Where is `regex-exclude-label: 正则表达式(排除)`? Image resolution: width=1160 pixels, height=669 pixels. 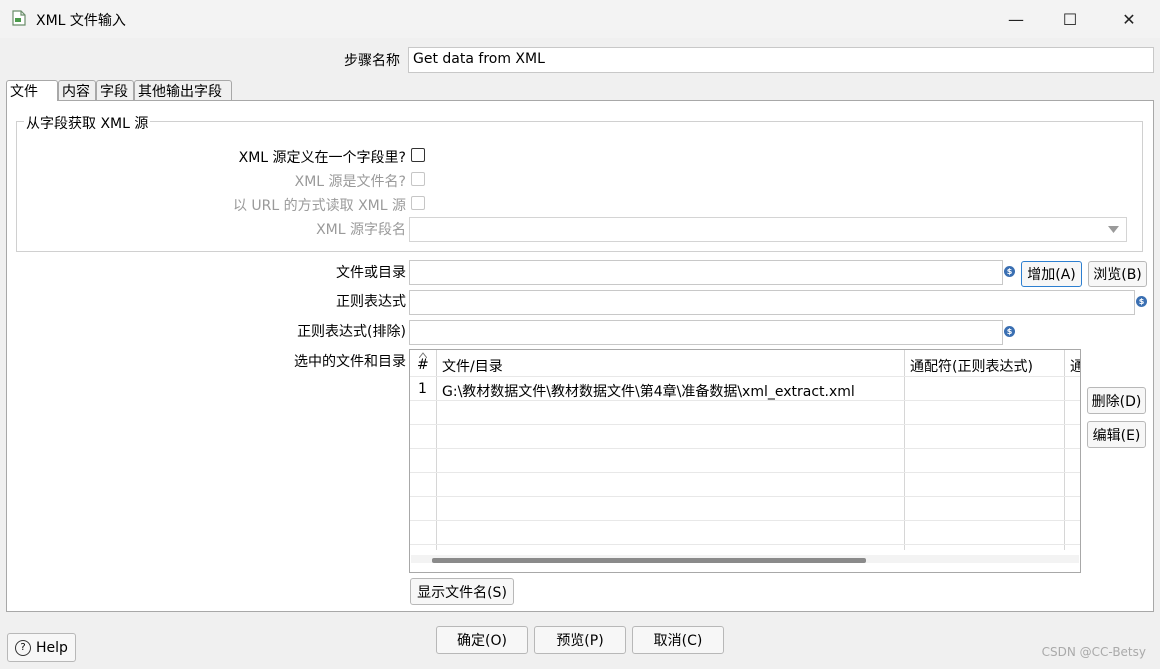
regex-exclude-label: 正则表达式(排除) is located at coordinates (351, 332).